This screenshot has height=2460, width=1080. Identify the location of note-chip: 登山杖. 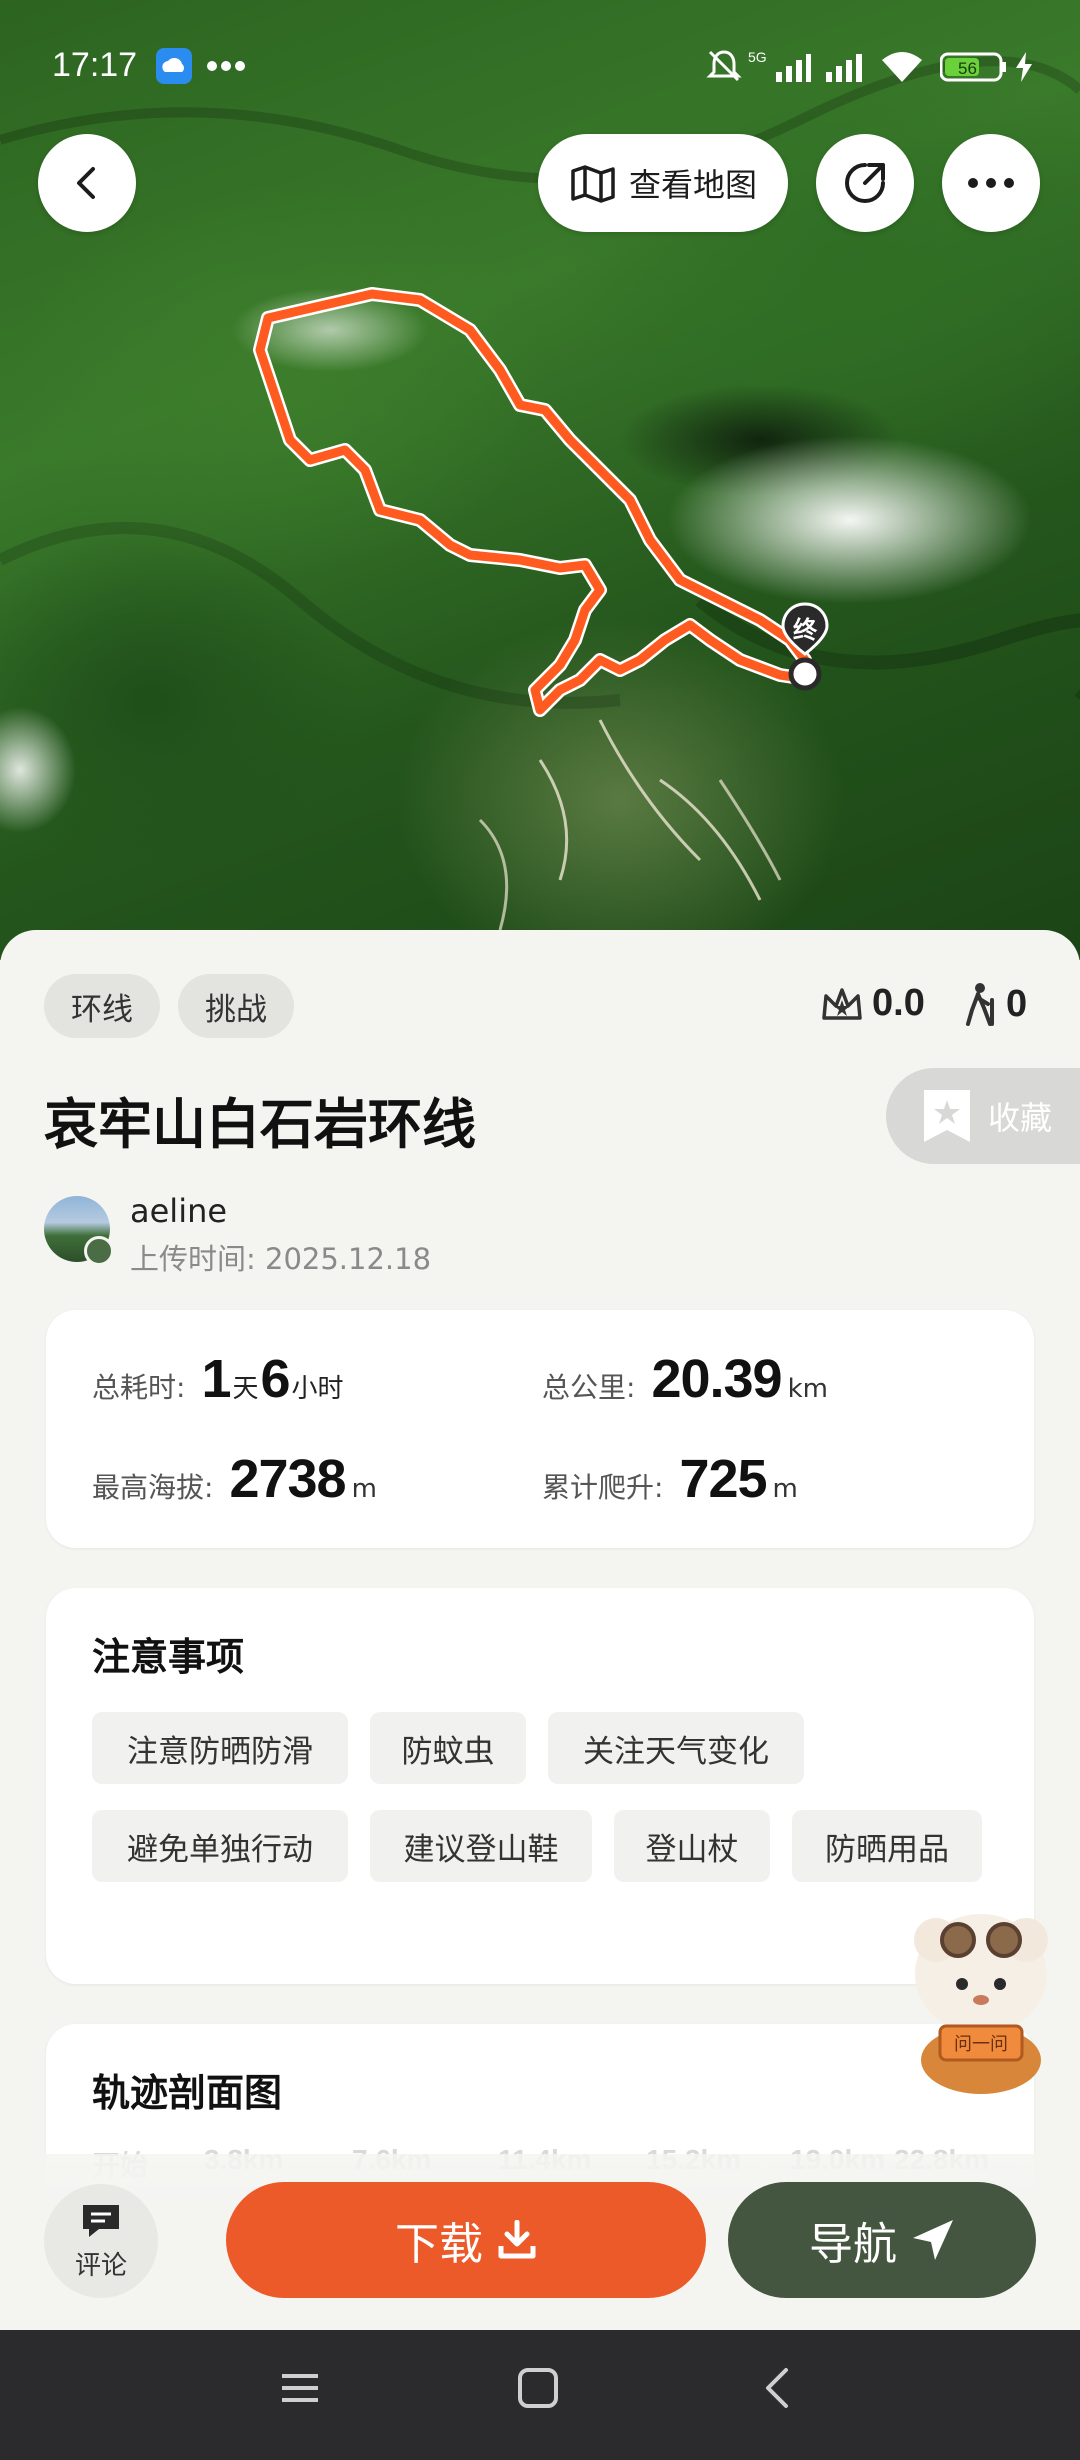
(692, 1846).